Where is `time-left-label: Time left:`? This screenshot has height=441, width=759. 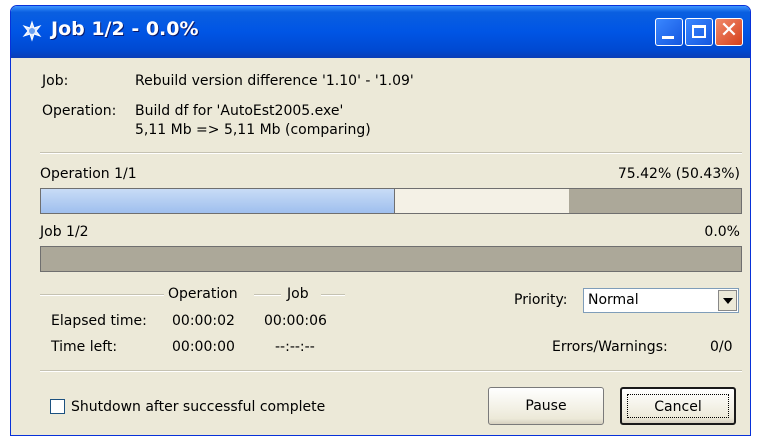 time-left-label: Time left: is located at coordinates (84, 347).